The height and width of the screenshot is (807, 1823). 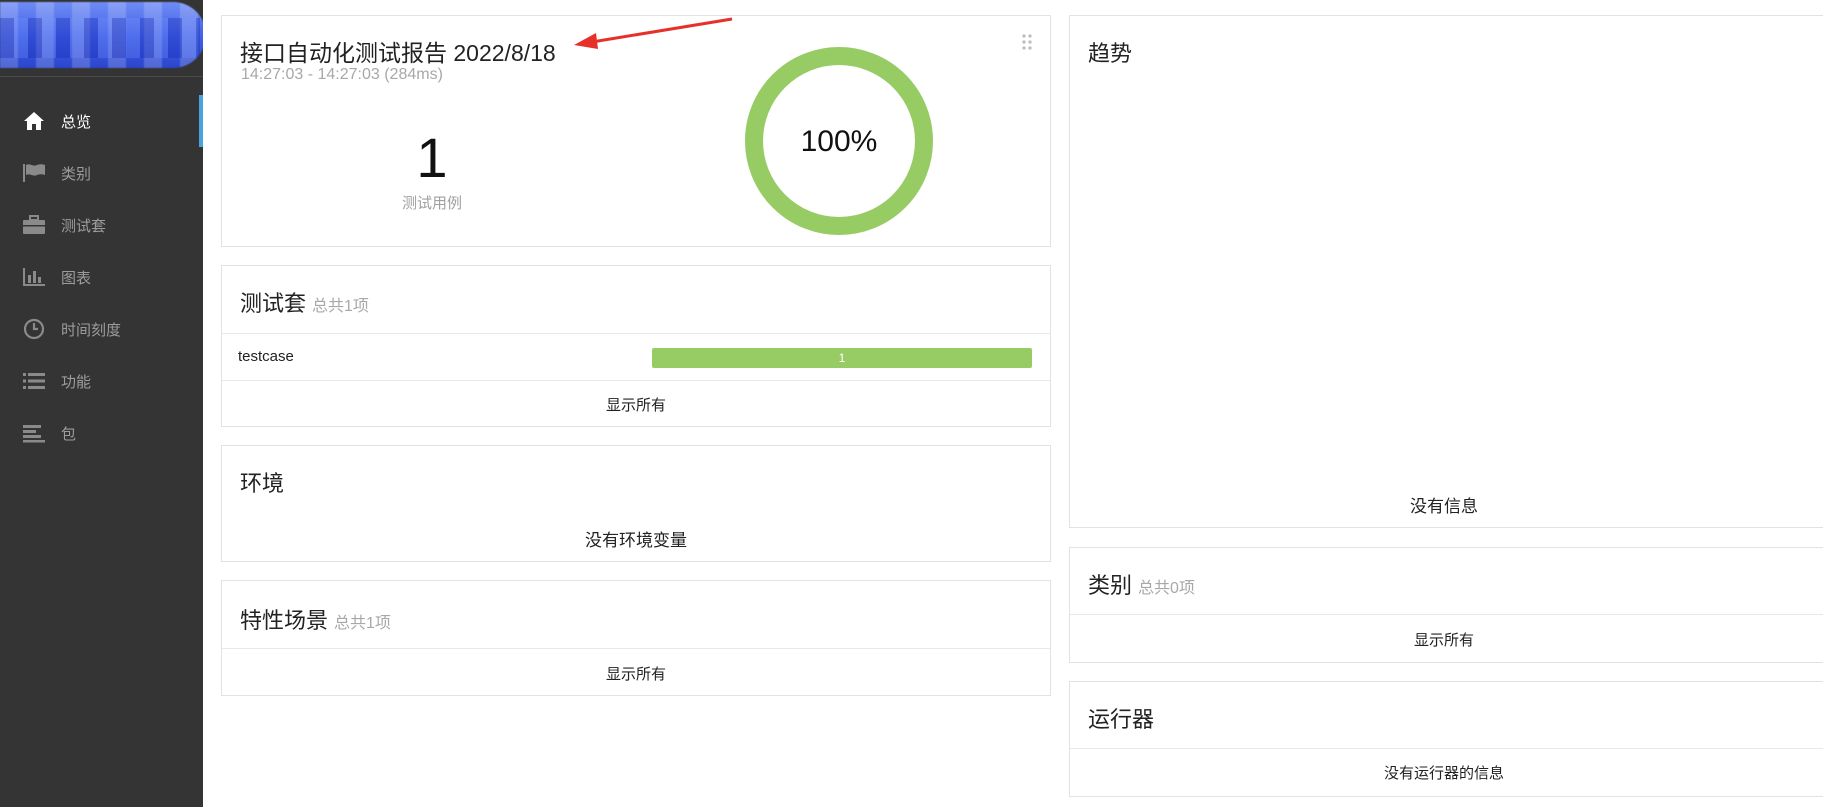 What do you see at coordinates (273, 303) in the screenshot?
I see `suites-title: 测试套` at bounding box center [273, 303].